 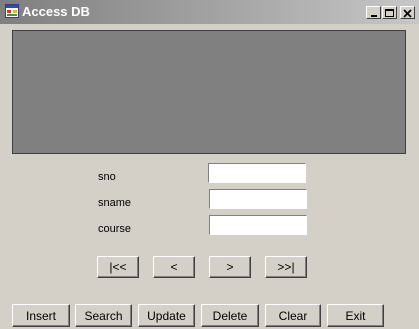 I want to click on delete-button: Delete, so click(x=230, y=315).